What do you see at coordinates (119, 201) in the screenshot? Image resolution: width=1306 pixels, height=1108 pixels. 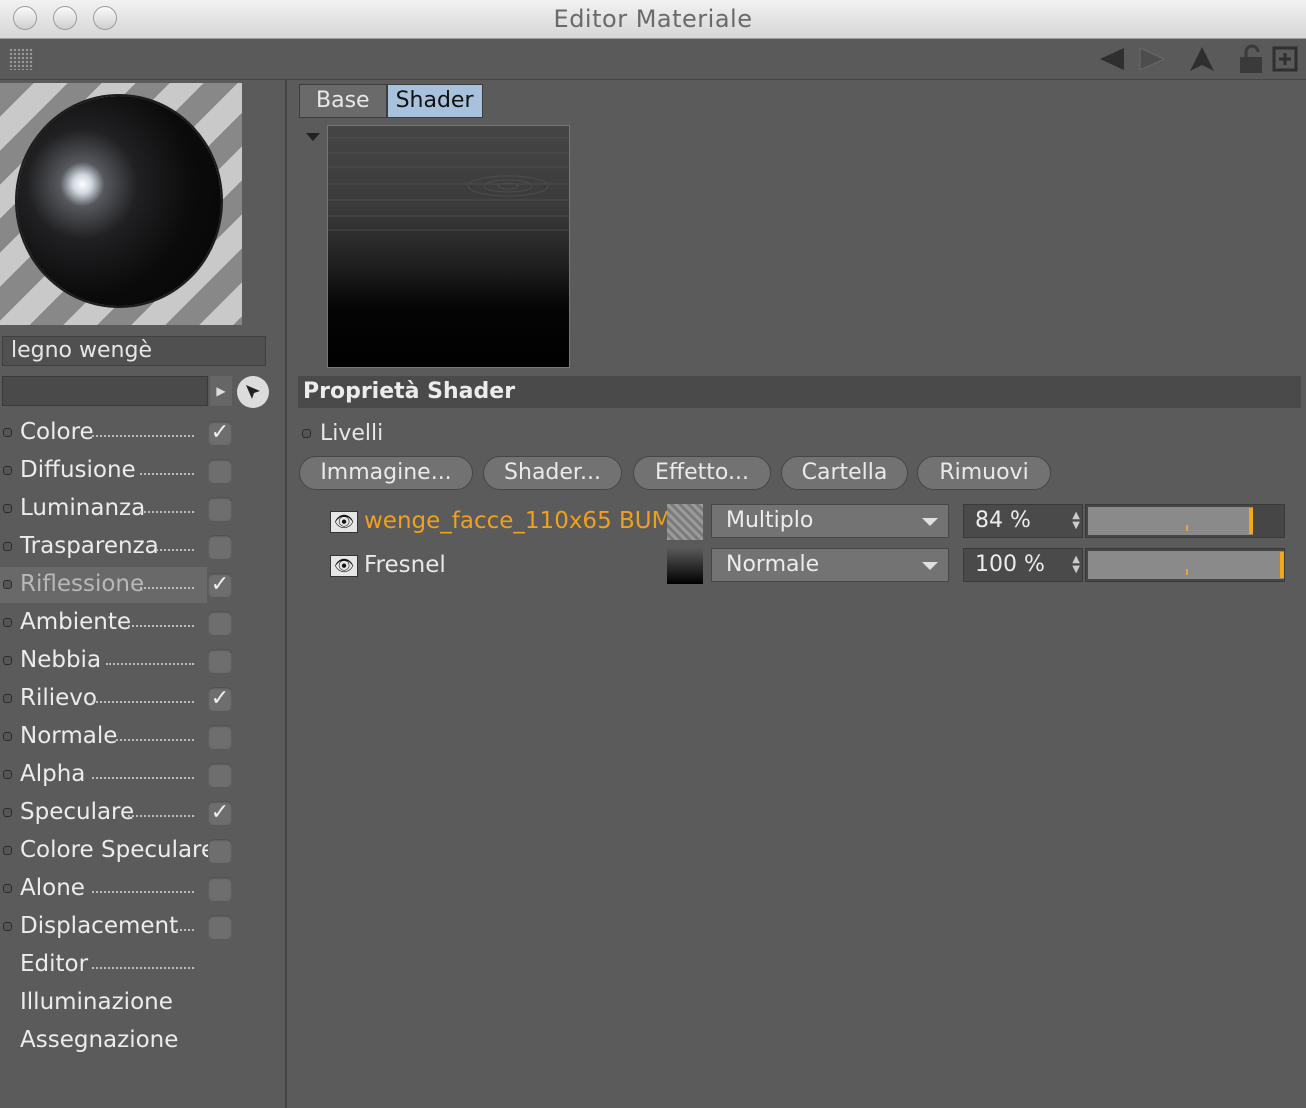 I see `material-sphere` at bounding box center [119, 201].